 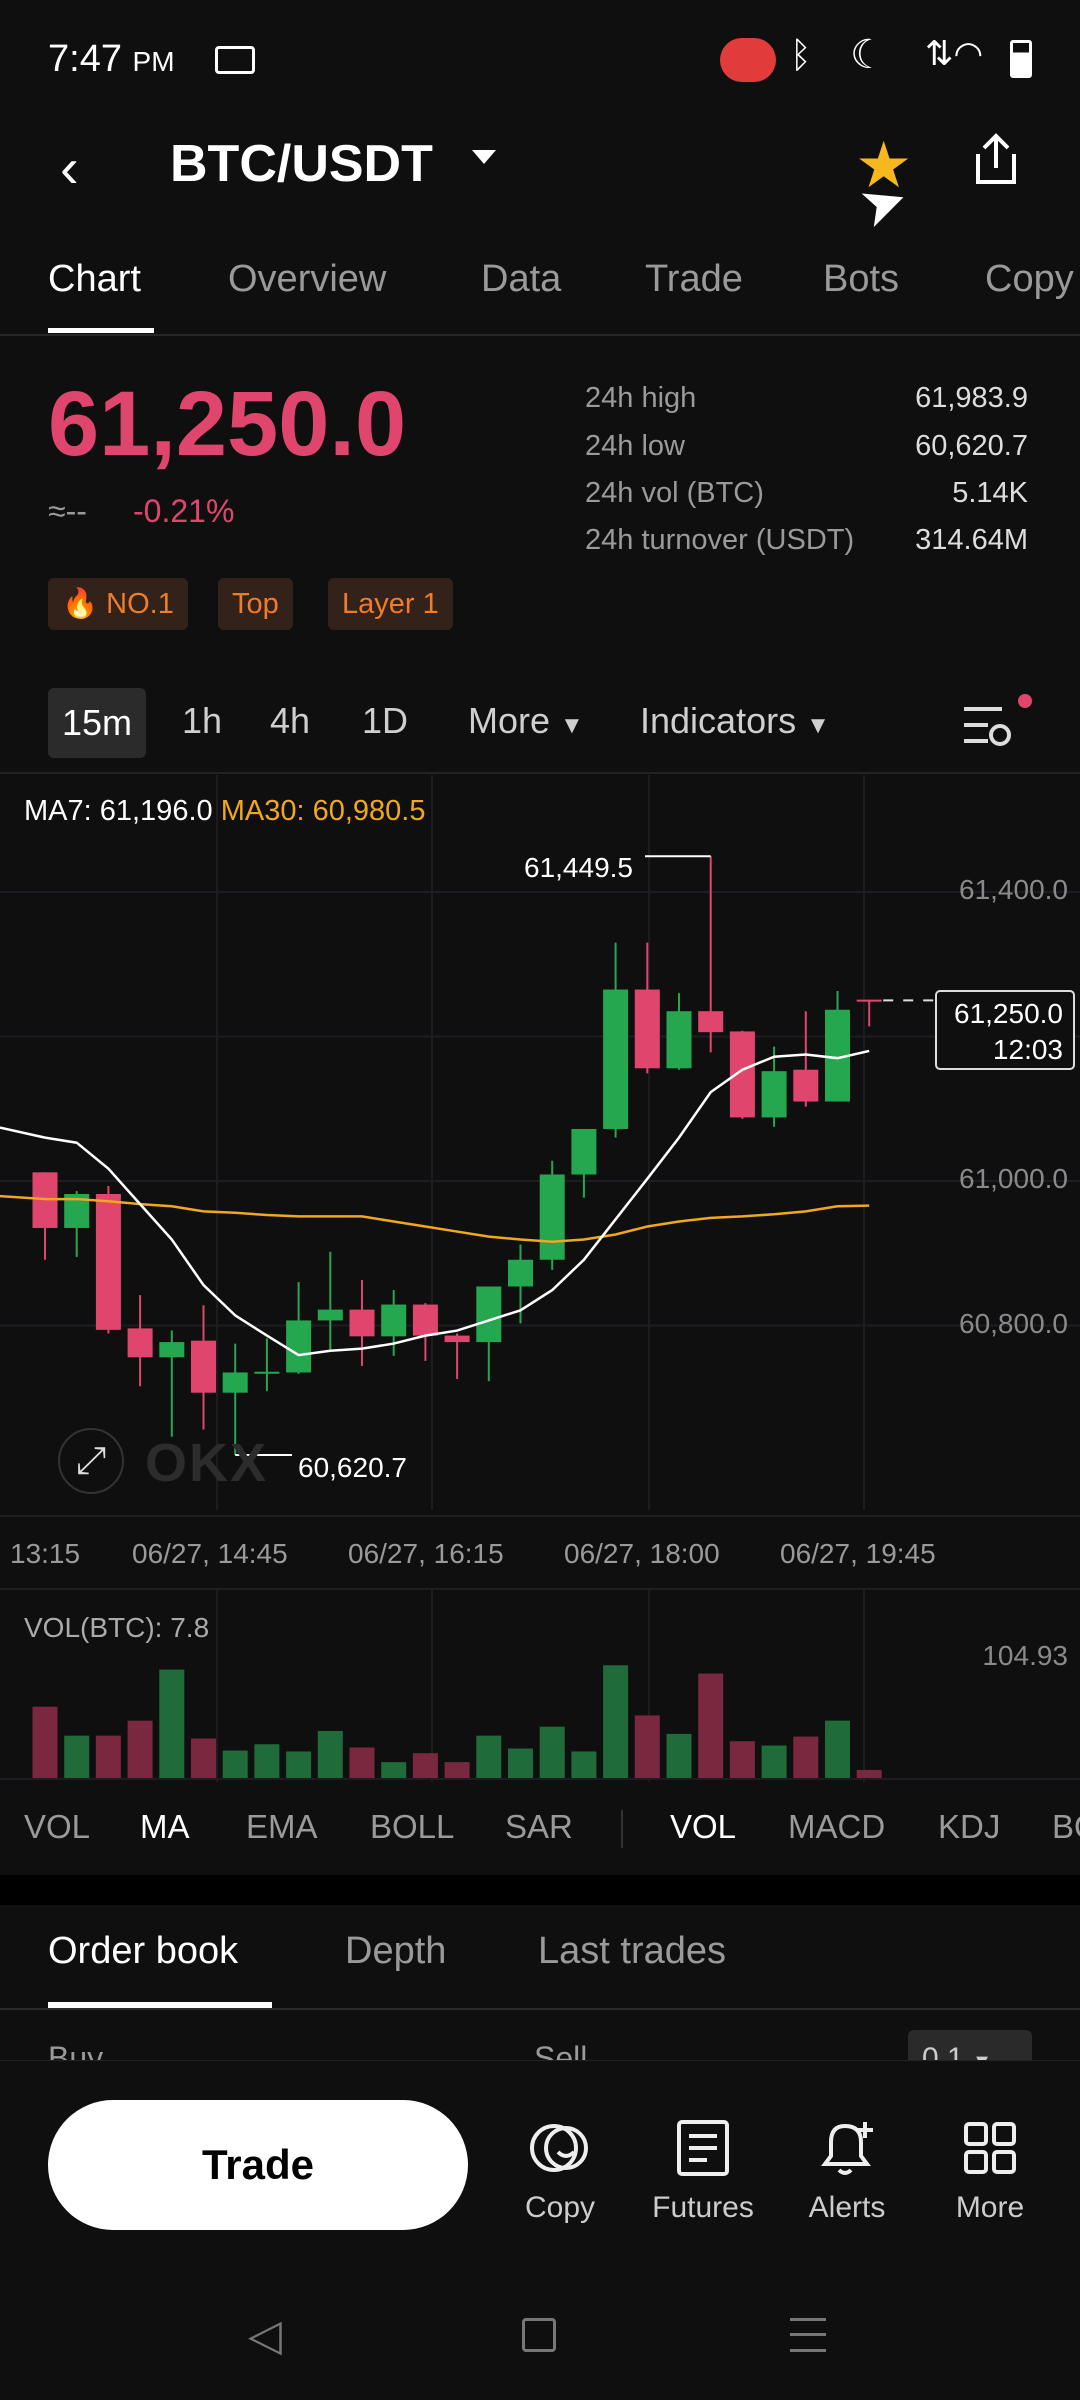 What do you see at coordinates (836, 1827) in the screenshot?
I see `sub-indicator-macd: MACD` at bounding box center [836, 1827].